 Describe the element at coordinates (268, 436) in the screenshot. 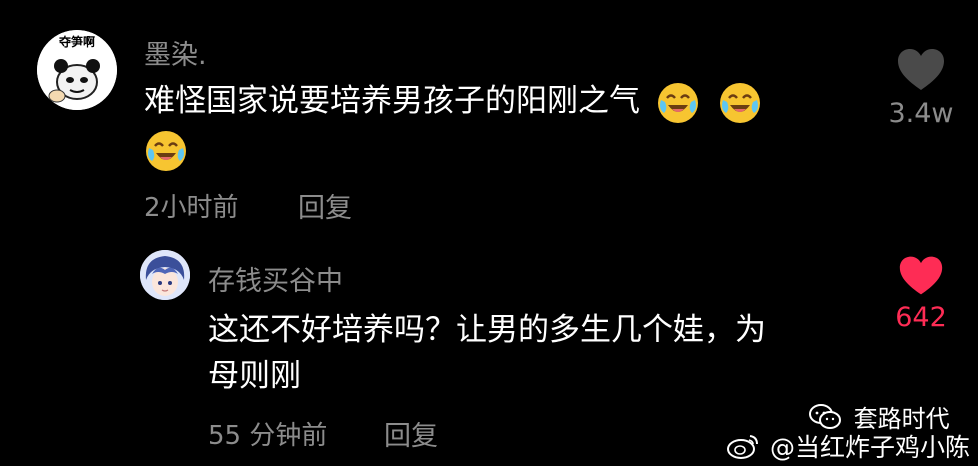

I see `timestamp: 55 分钟前` at that location.